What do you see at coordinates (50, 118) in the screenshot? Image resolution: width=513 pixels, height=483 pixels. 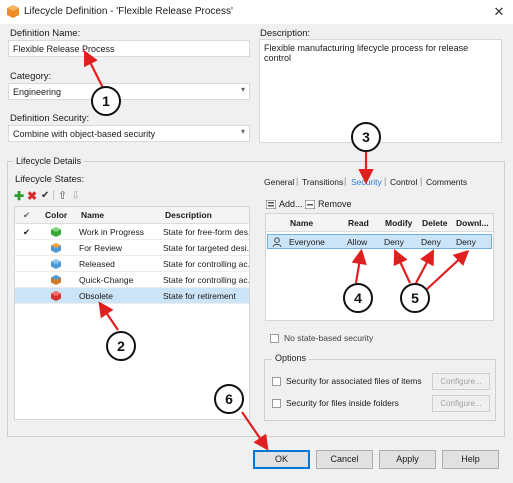 I see `definition-security-label: Definition Security:` at bounding box center [50, 118].